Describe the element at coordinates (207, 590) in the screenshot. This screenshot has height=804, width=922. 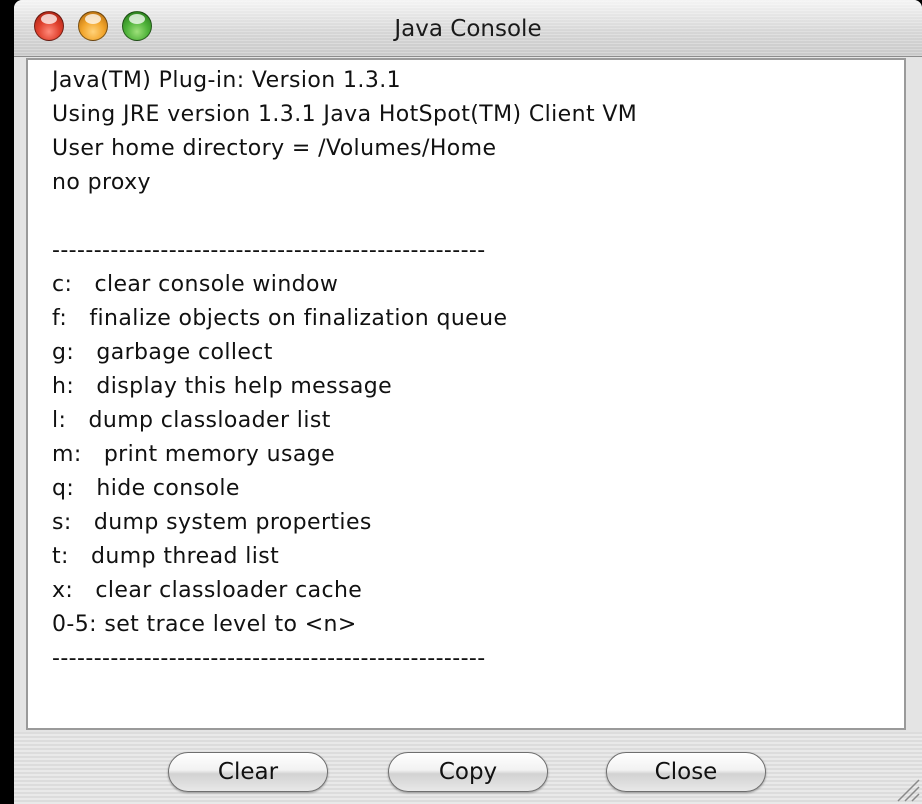
I see `console-line: x: clear classloader cache` at that location.